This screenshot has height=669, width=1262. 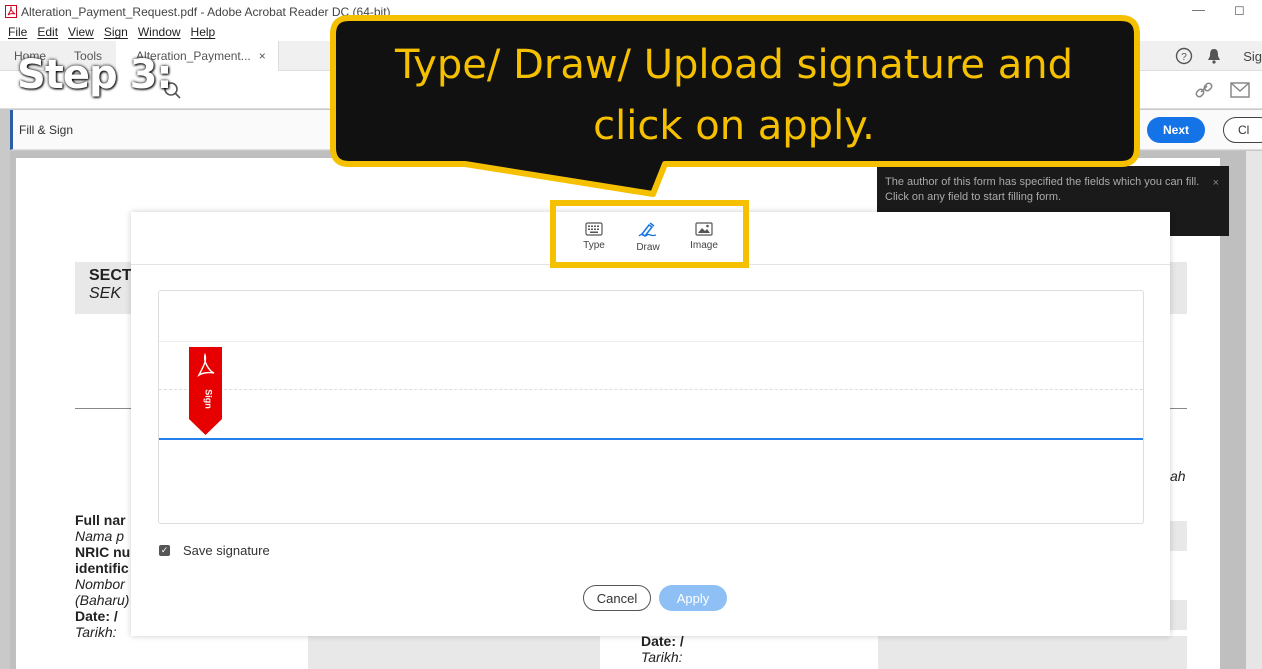 What do you see at coordinates (209, 399) in the screenshot?
I see `sign-flag-label: Sign` at bounding box center [209, 399].